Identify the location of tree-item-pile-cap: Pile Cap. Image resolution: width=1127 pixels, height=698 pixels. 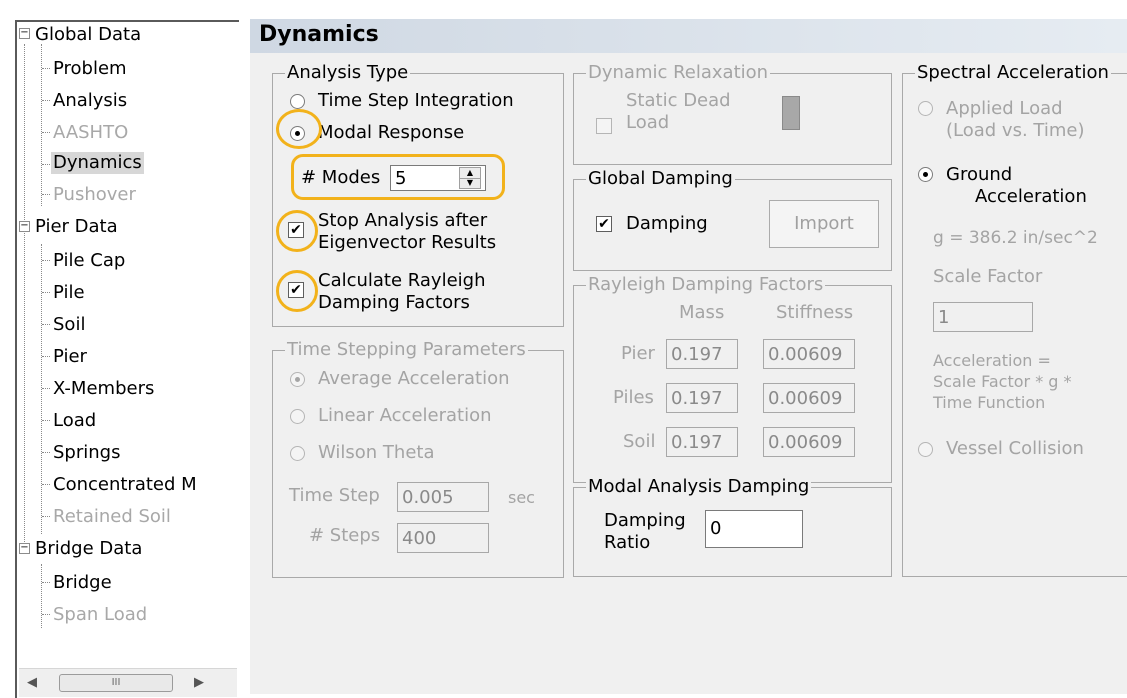
(89, 261).